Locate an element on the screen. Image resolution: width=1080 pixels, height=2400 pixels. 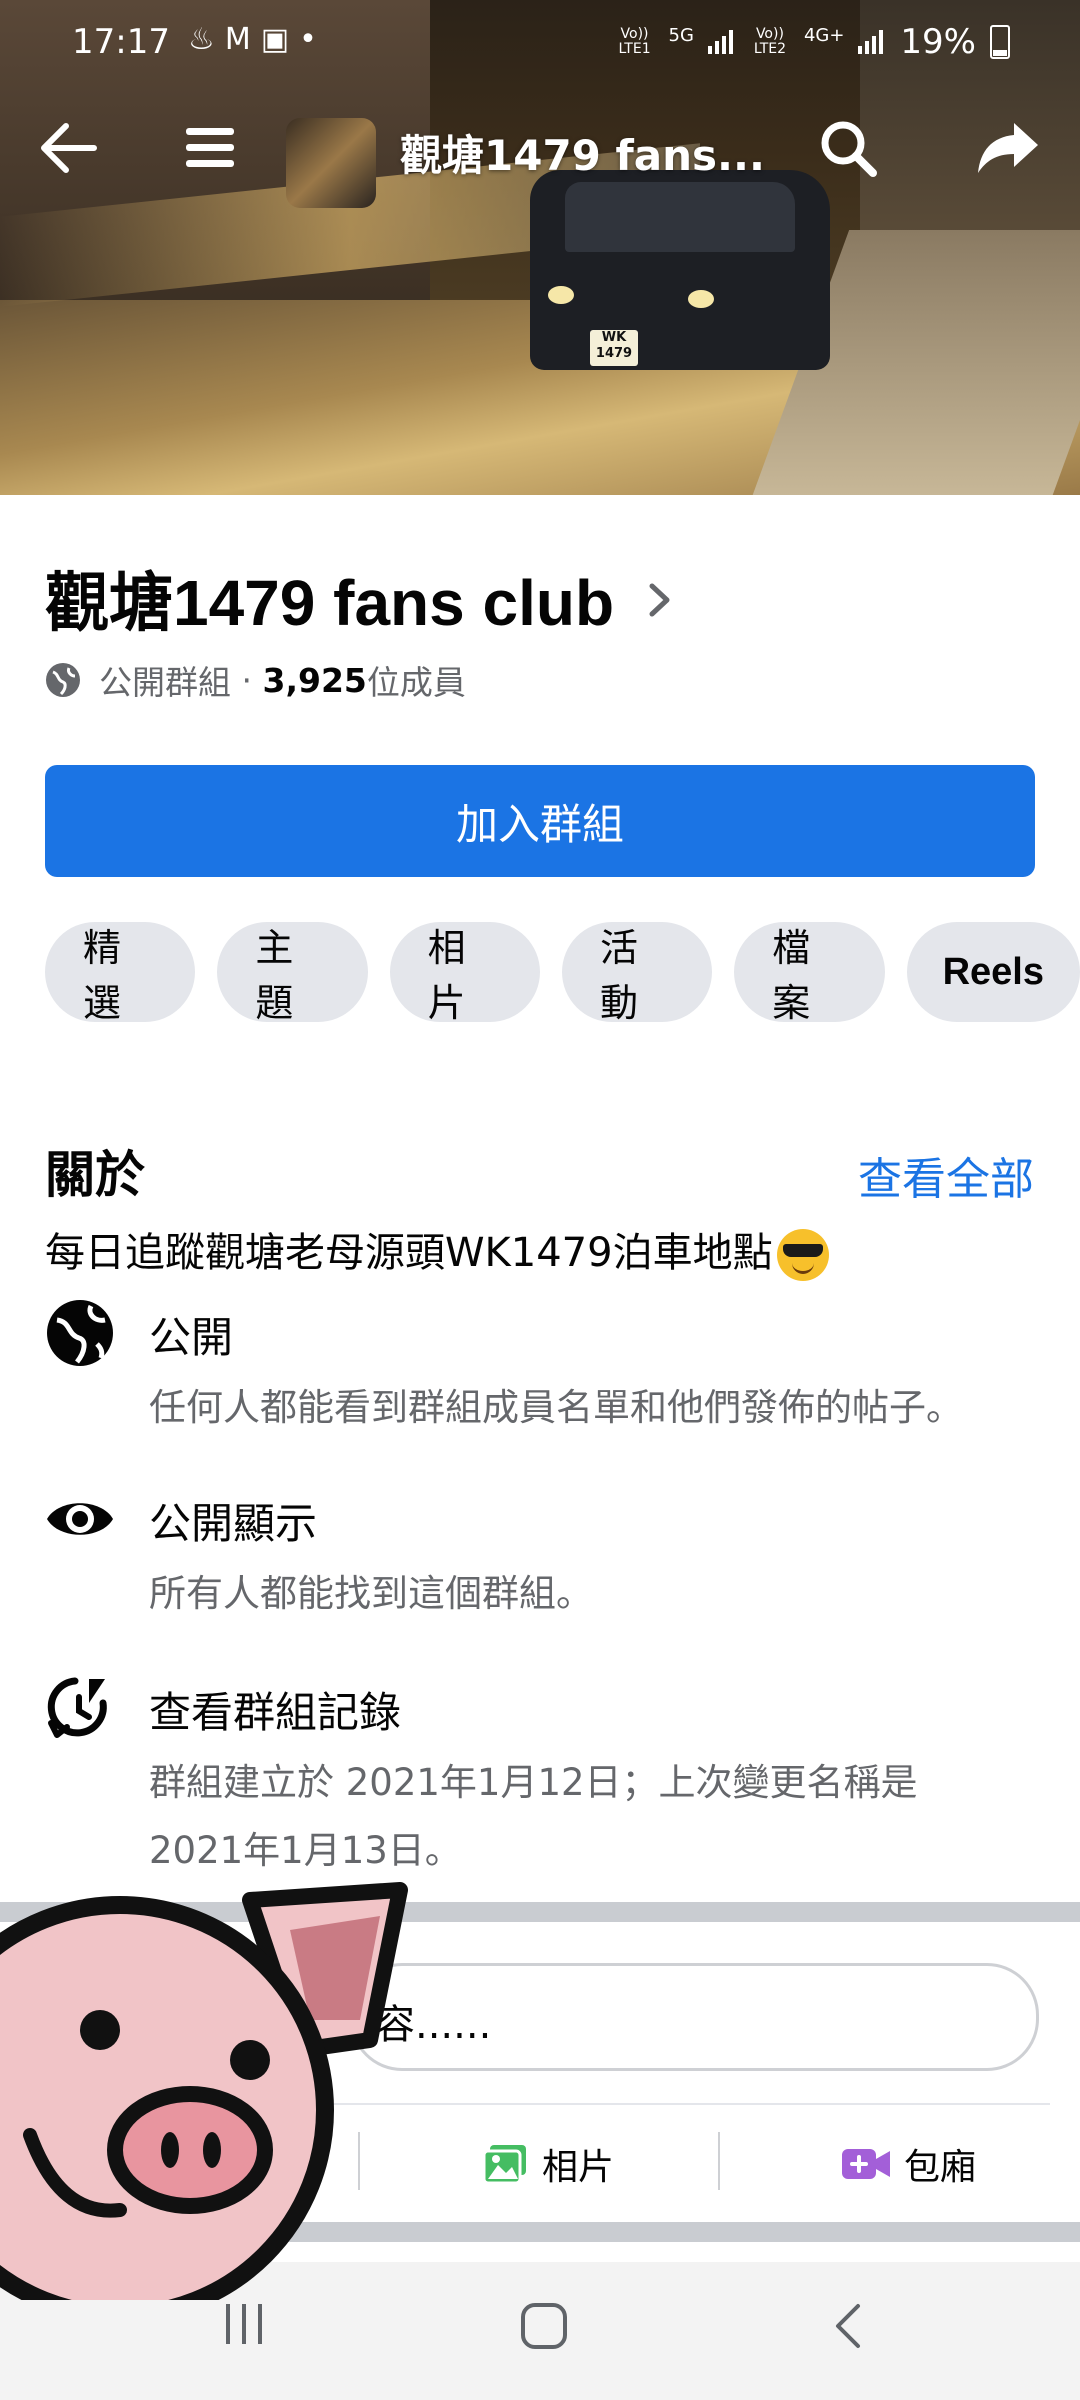
sim2-label: Vo)) LTE2 is located at coordinates (770, 41).